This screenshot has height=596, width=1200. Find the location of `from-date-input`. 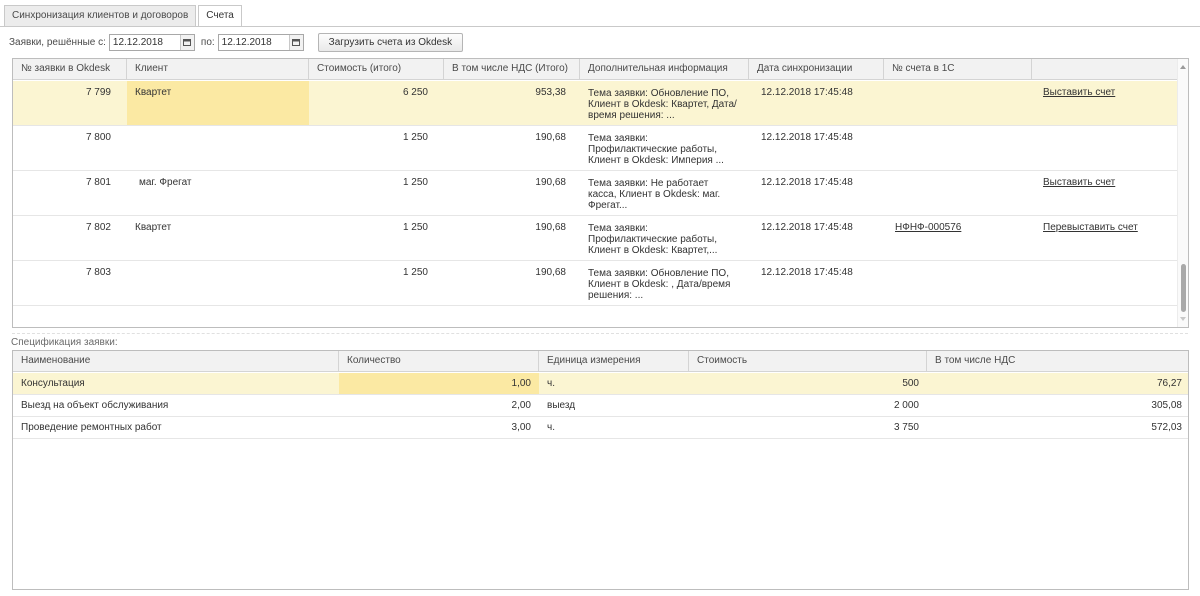

from-date-input is located at coordinates (144, 42).